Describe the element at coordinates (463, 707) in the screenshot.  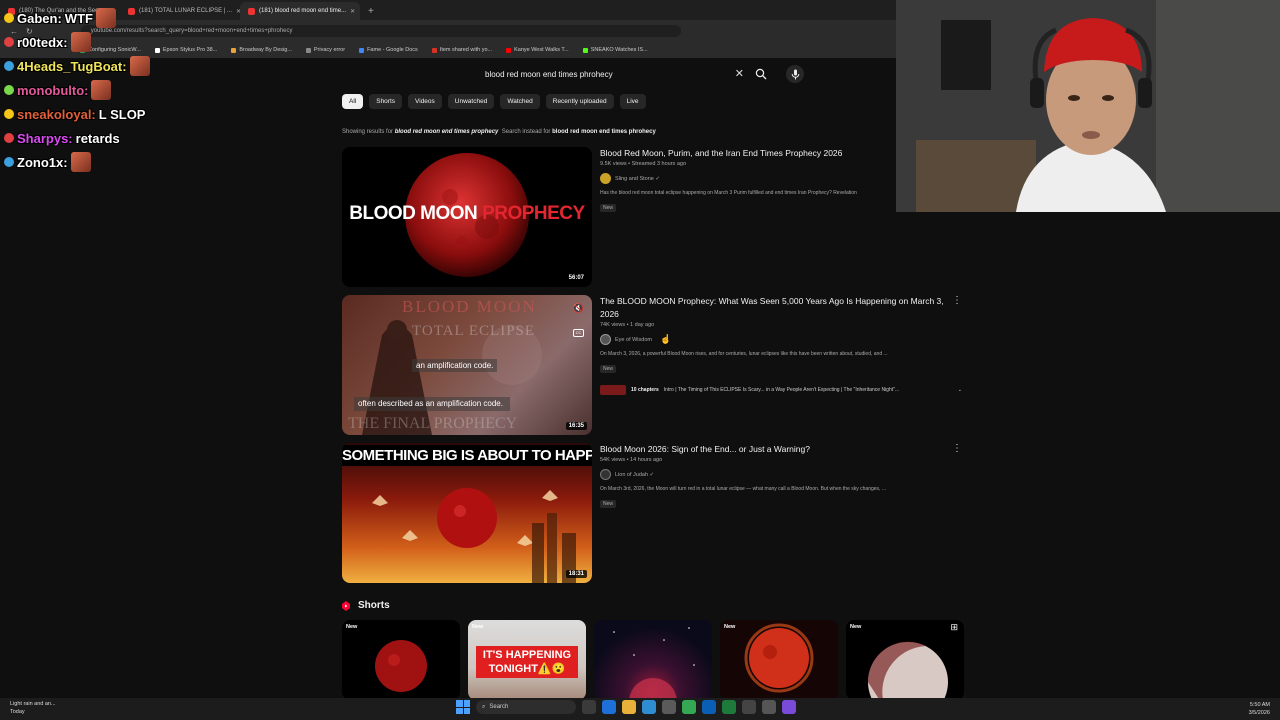
I see `windows-start-icon` at that location.